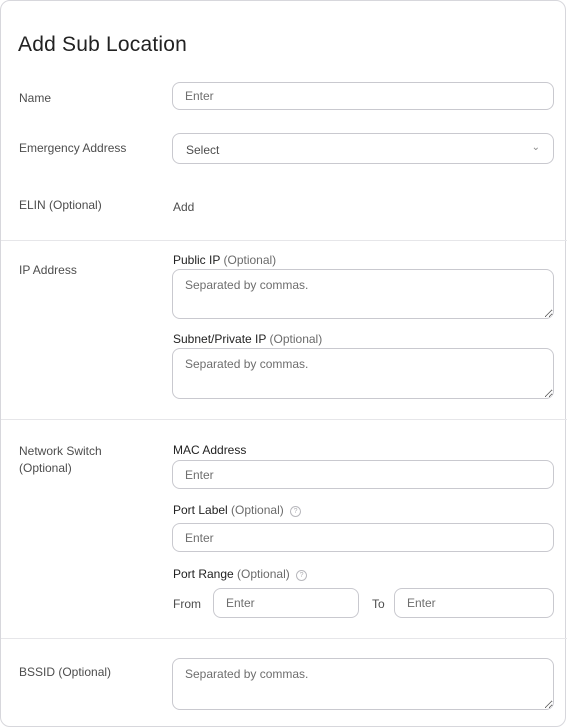 The height and width of the screenshot is (727, 569). Describe the element at coordinates (363, 537) in the screenshot. I see `port-label-input` at that location.